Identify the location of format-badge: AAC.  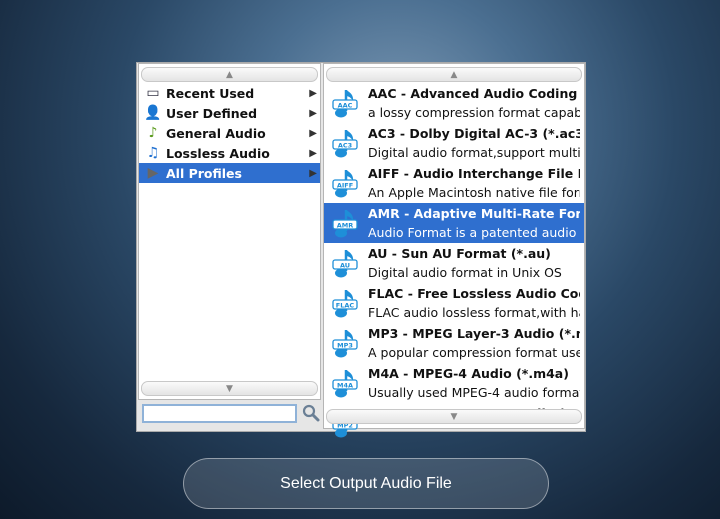
(345, 105).